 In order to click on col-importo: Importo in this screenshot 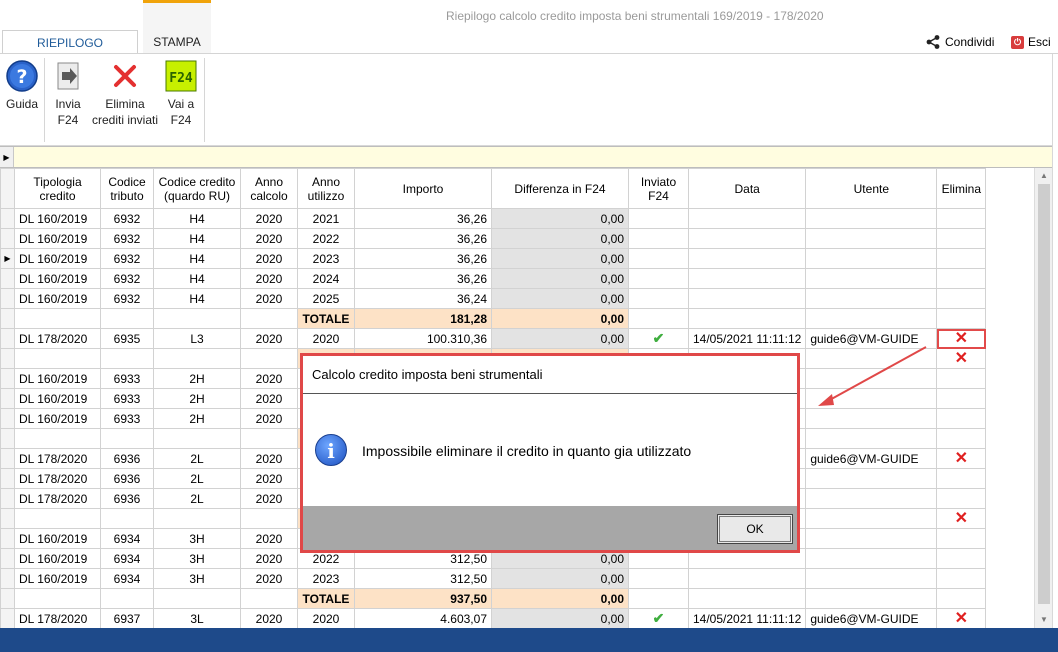, I will do `click(423, 188)`.